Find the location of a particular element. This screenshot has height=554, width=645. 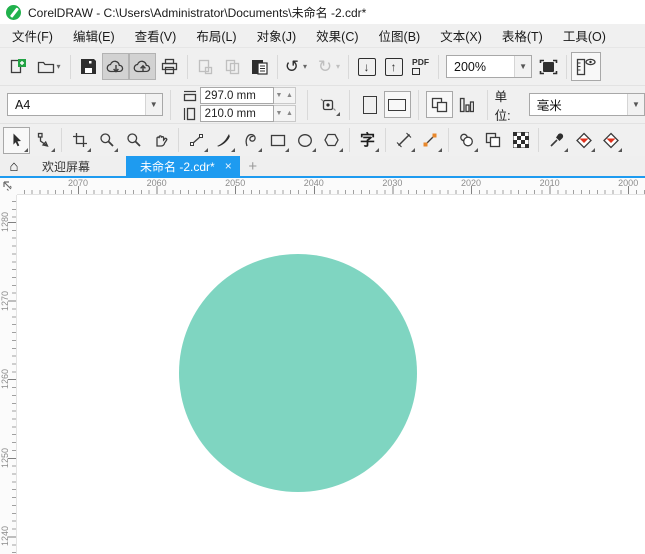

pan-tool is located at coordinates (160, 140).